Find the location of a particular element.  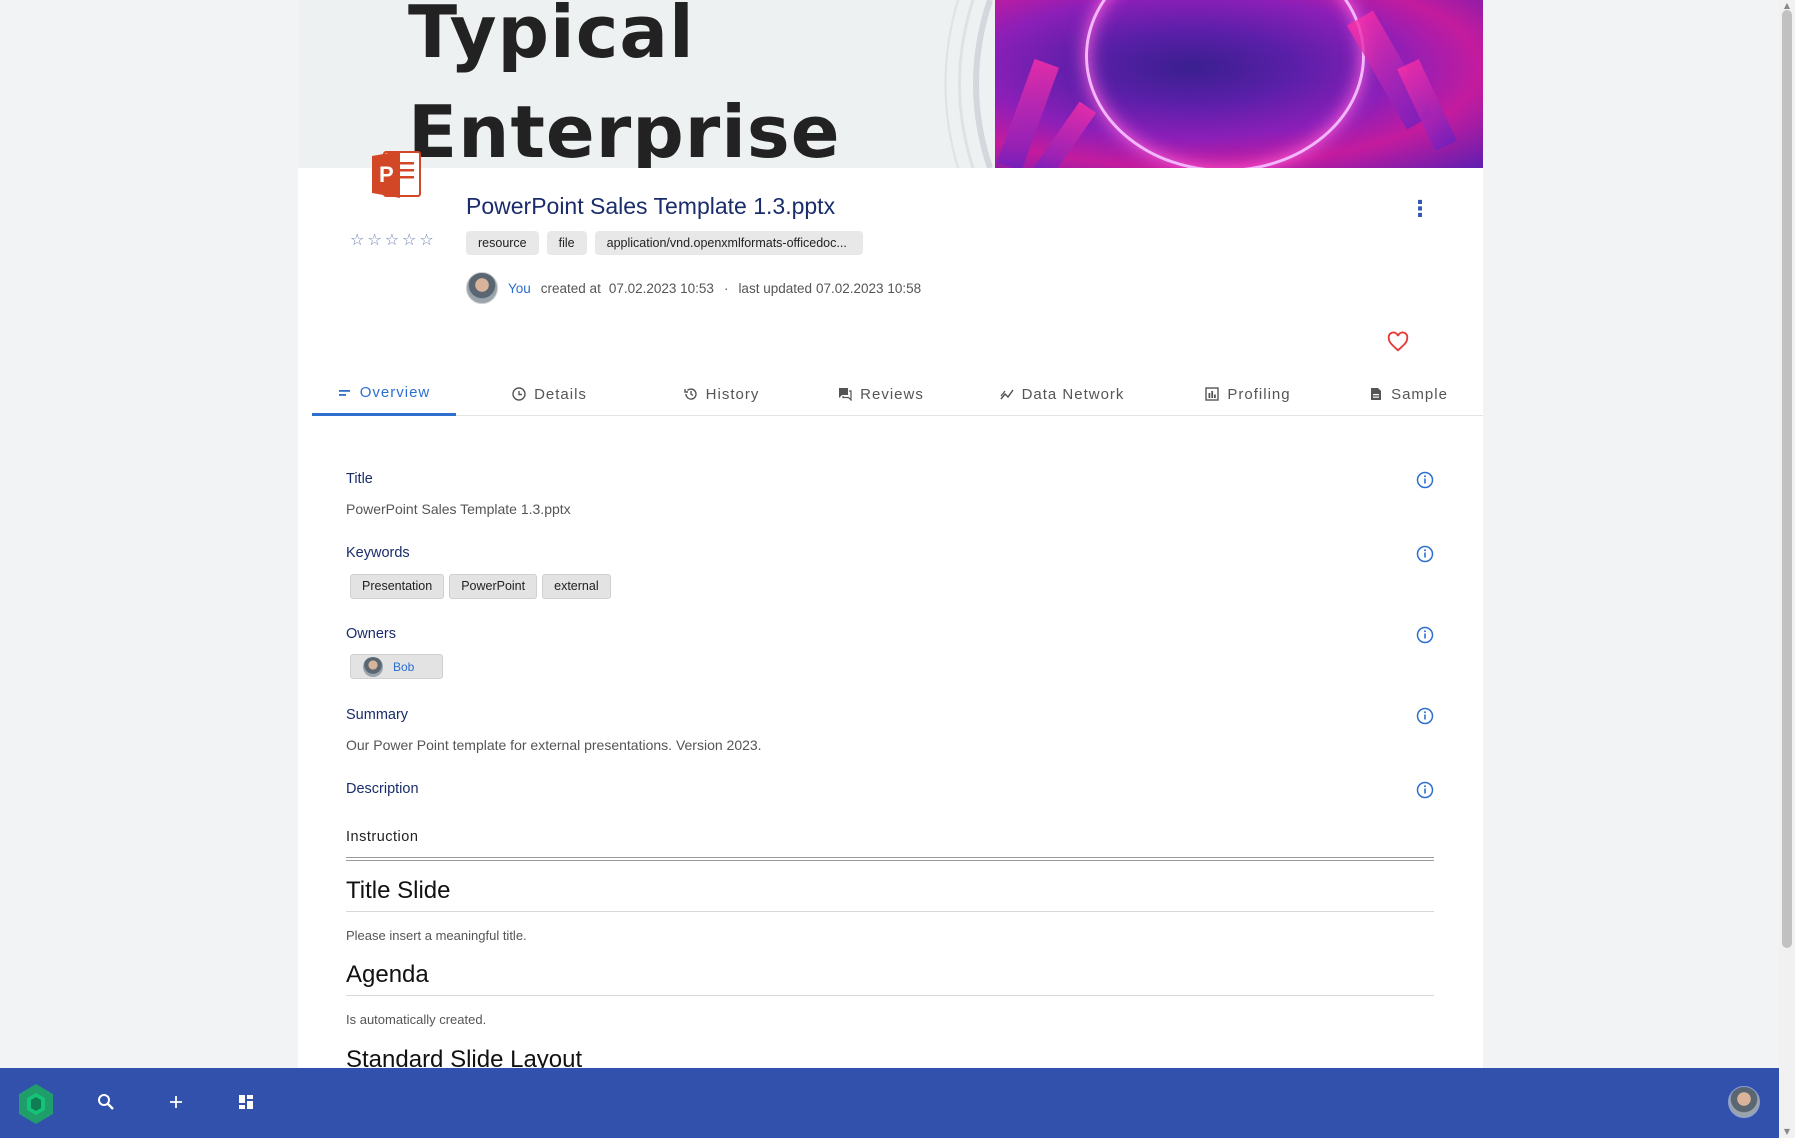

tab-label: History is located at coordinates (732, 394).